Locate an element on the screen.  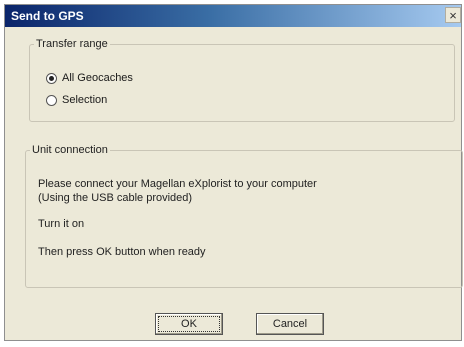
radio-label-selection: Selection is located at coordinates (85, 100).